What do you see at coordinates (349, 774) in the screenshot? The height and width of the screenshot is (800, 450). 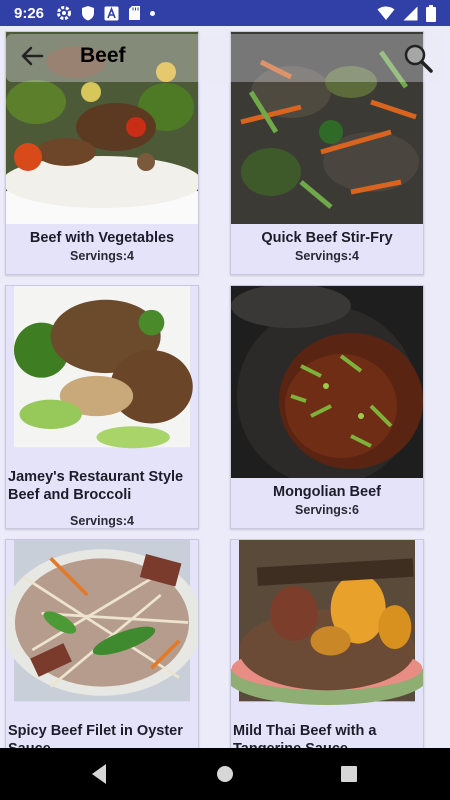 I see `recents-nav-icon` at bounding box center [349, 774].